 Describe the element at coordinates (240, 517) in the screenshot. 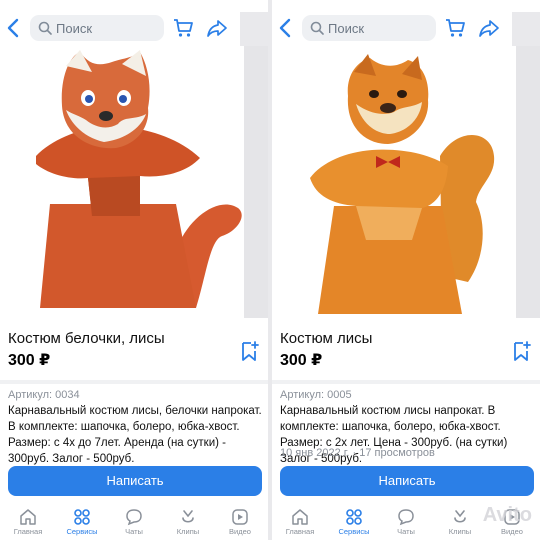

I see `video-icon` at that location.